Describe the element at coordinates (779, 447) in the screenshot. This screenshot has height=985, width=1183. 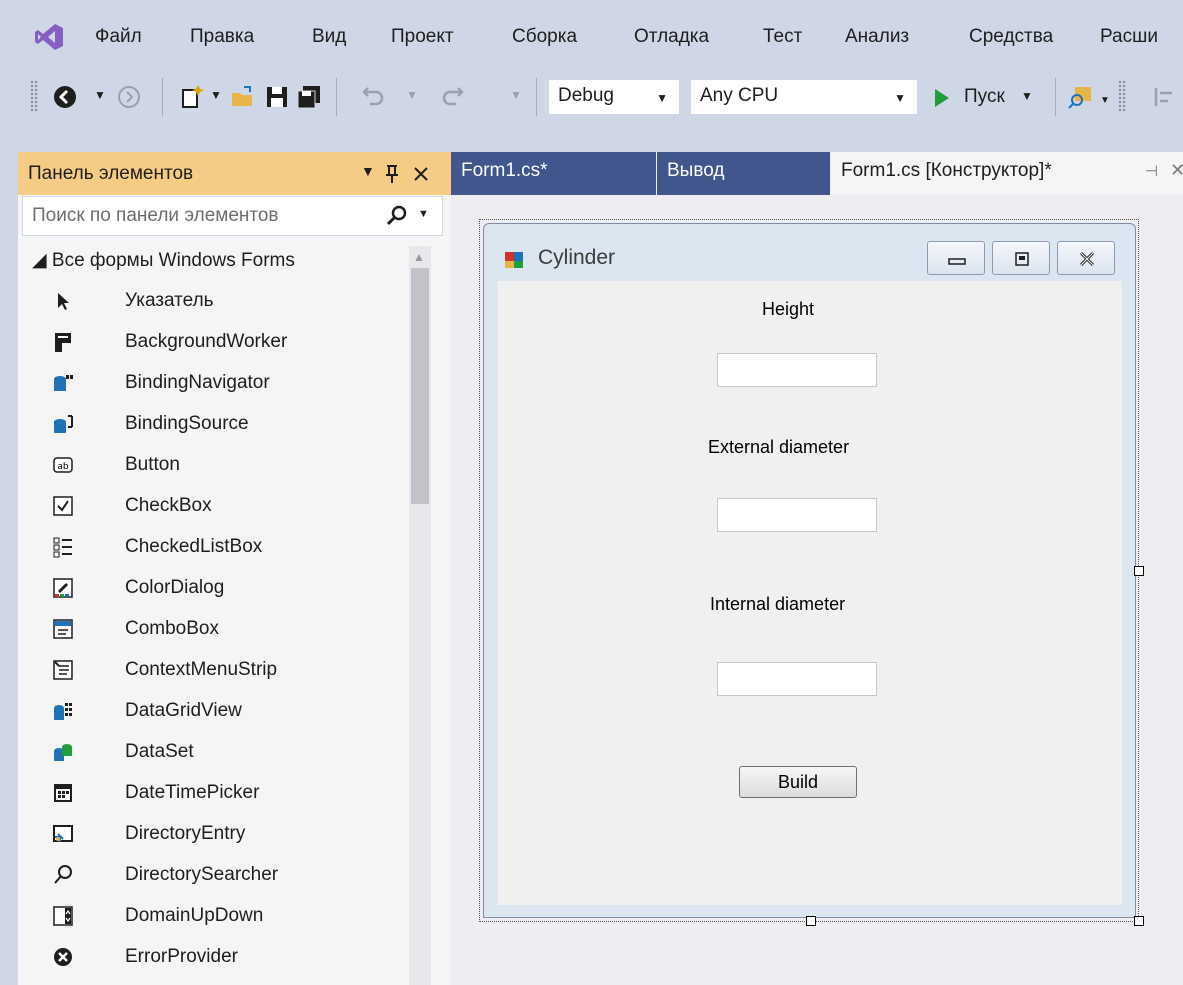
I see `external-diameter-label: External diameter` at that location.